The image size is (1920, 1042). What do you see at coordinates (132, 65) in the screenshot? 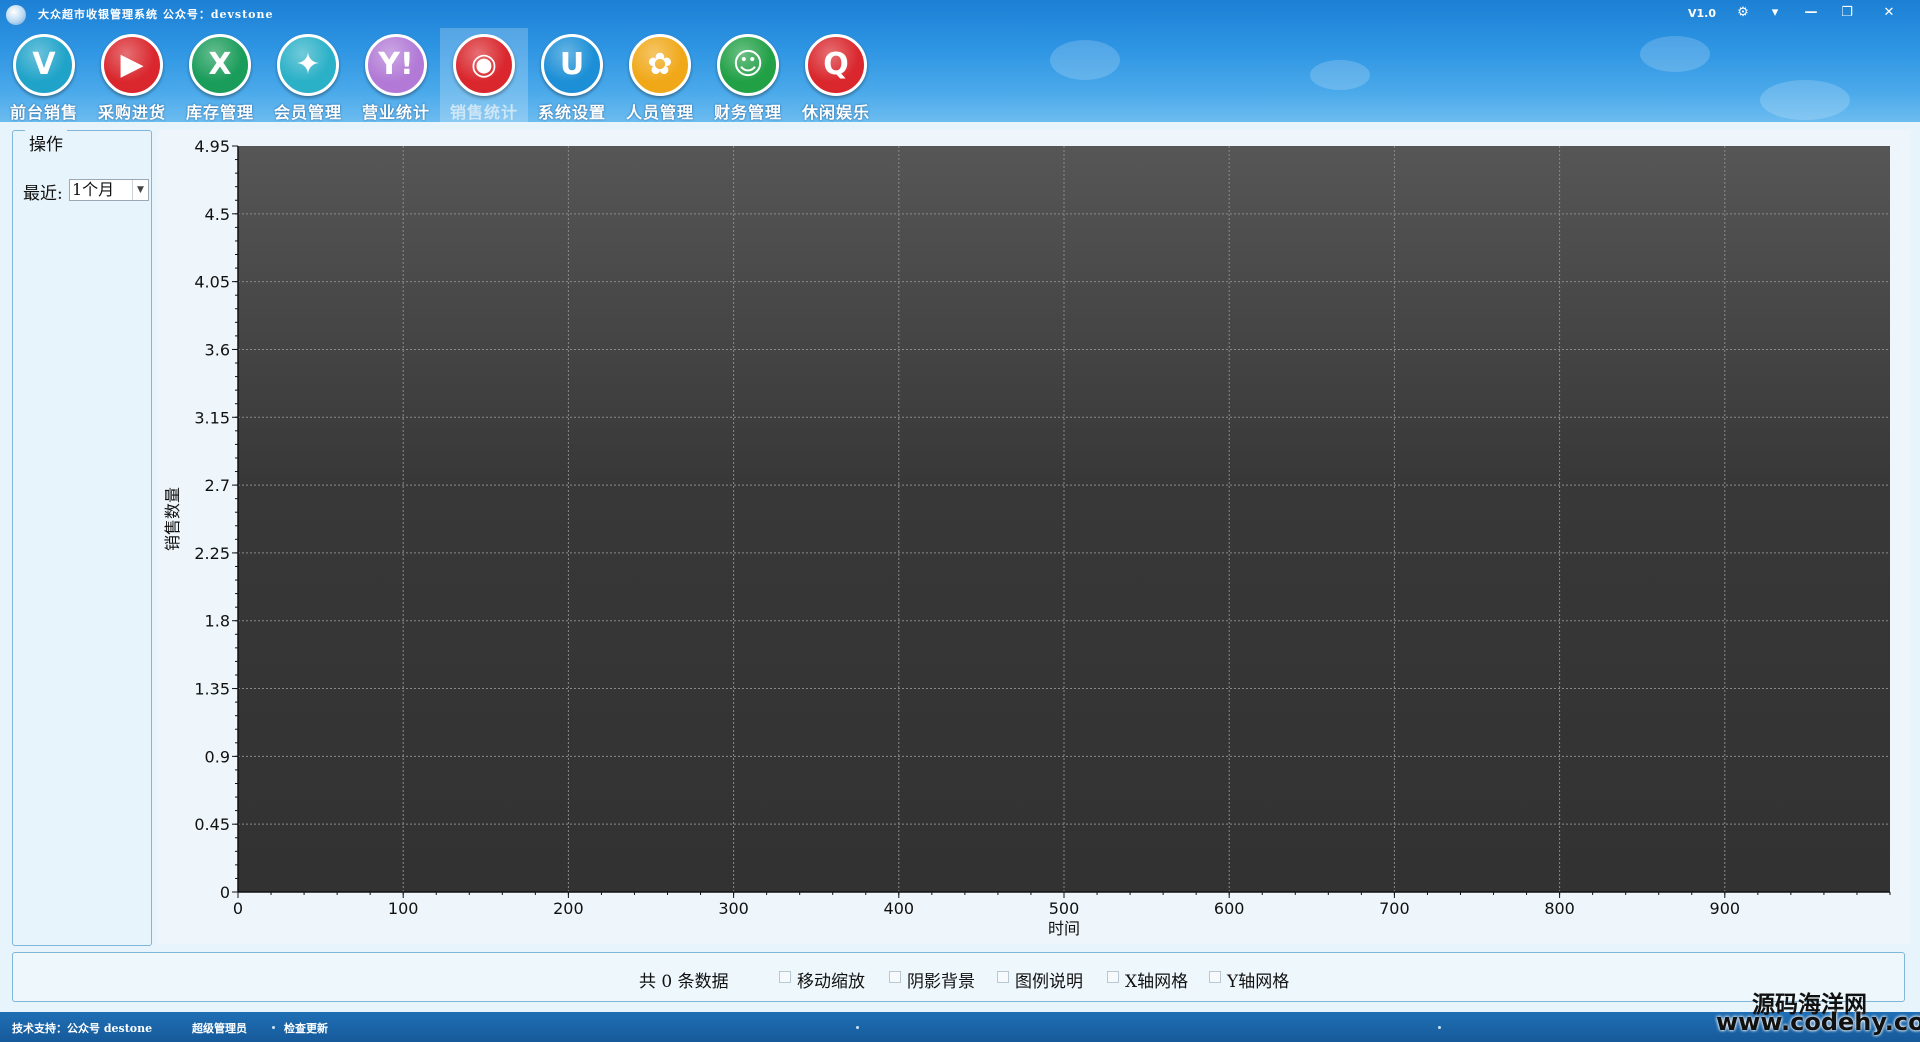
I see `youtube-icon: ▶` at bounding box center [132, 65].